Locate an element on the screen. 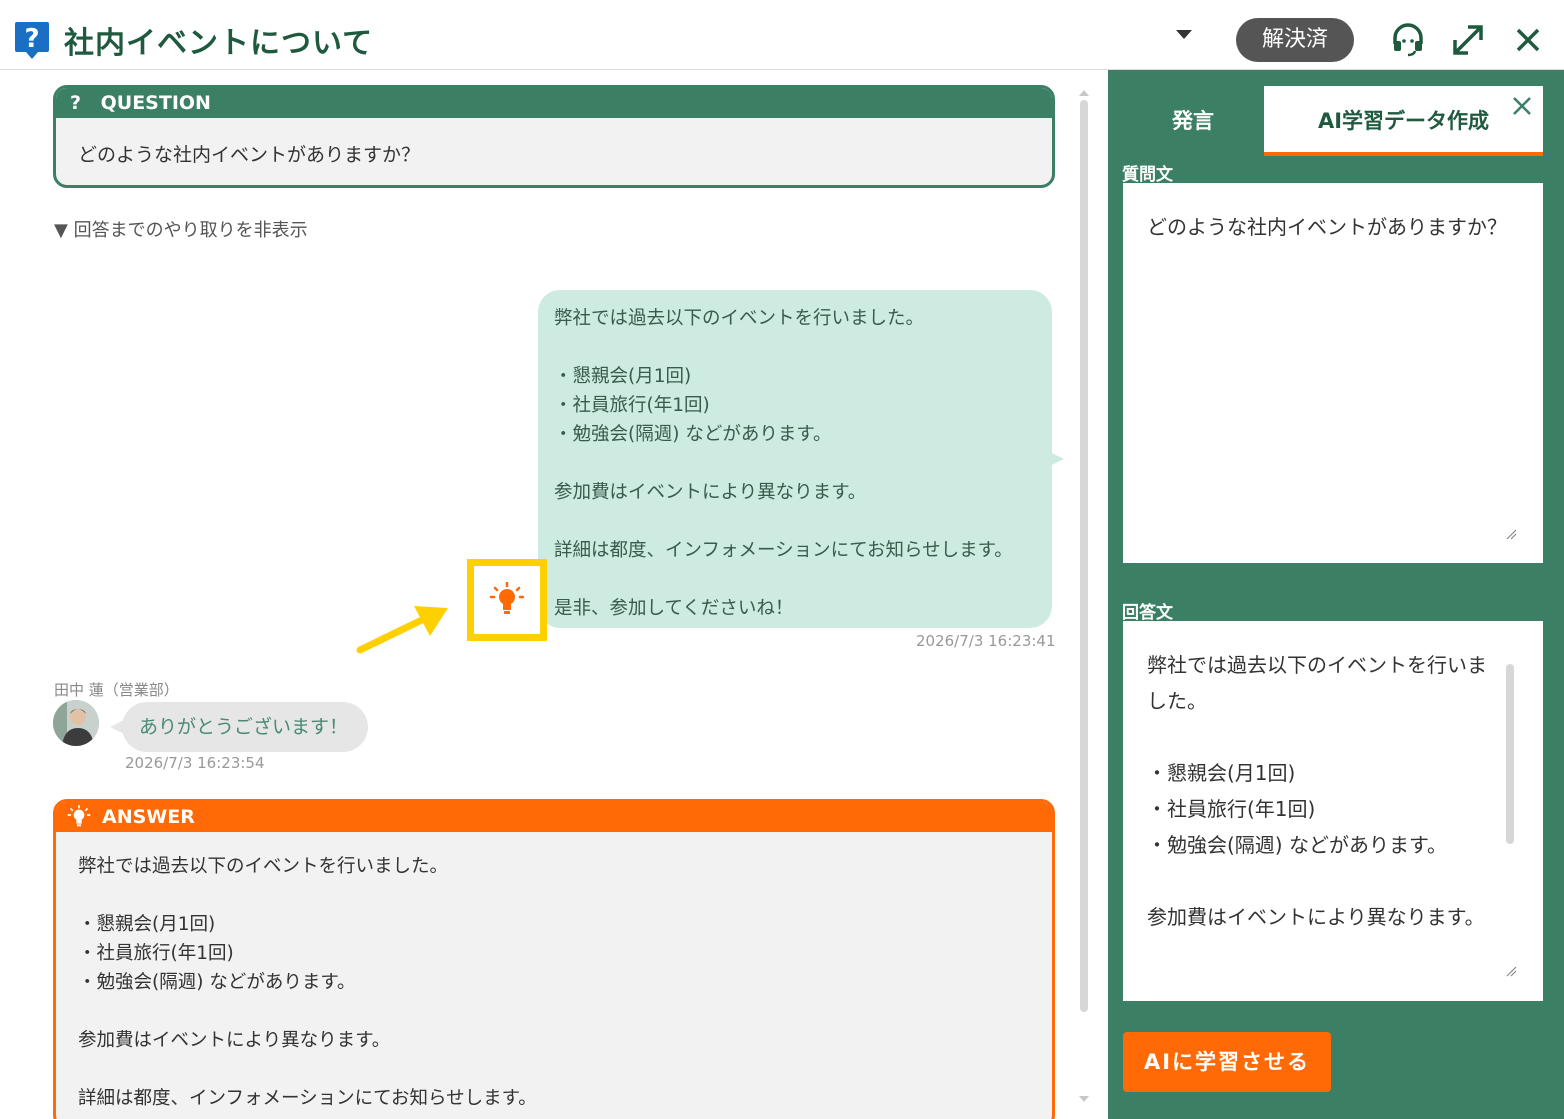 This screenshot has height=1119, width=1564. question-text: どのような社内イベントがありますか？ is located at coordinates (249, 155).